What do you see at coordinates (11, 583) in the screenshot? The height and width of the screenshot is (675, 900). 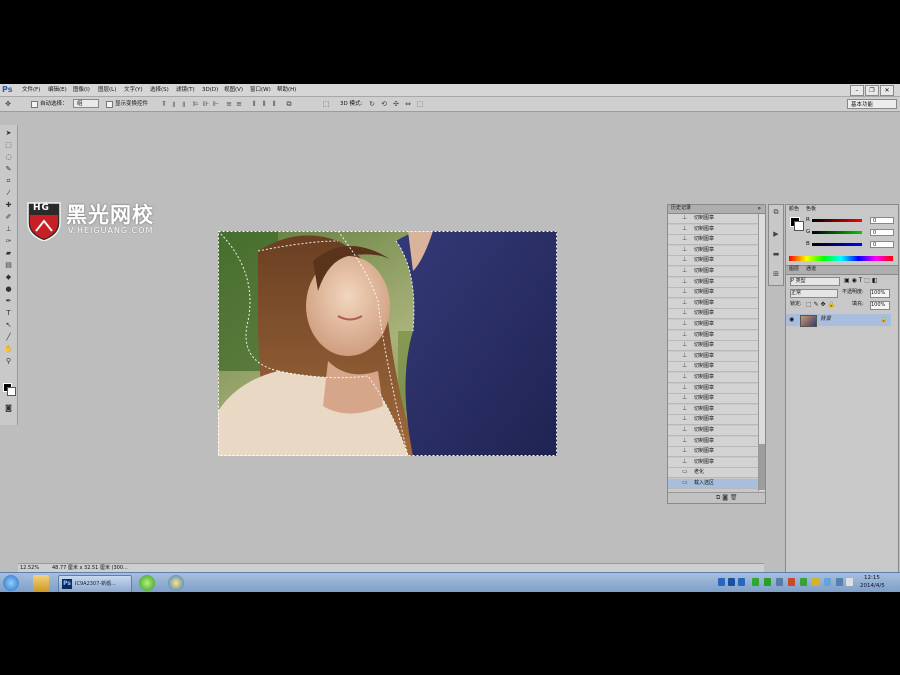 I see `start-button` at bounding box center [11, 583].